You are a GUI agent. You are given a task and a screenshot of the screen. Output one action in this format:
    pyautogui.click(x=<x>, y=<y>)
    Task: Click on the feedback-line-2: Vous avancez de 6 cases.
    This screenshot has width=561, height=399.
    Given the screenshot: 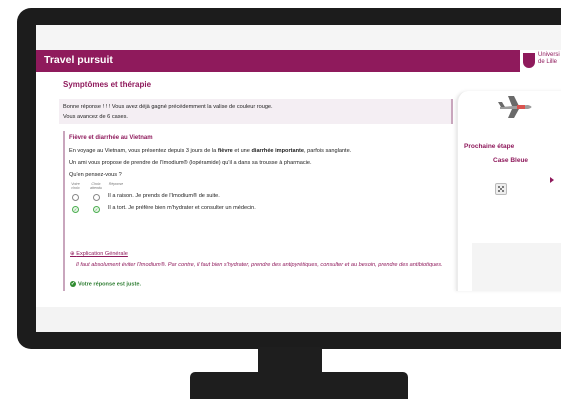 What is the action you would take?
    pyautogui.click(x=95, y=117)
    